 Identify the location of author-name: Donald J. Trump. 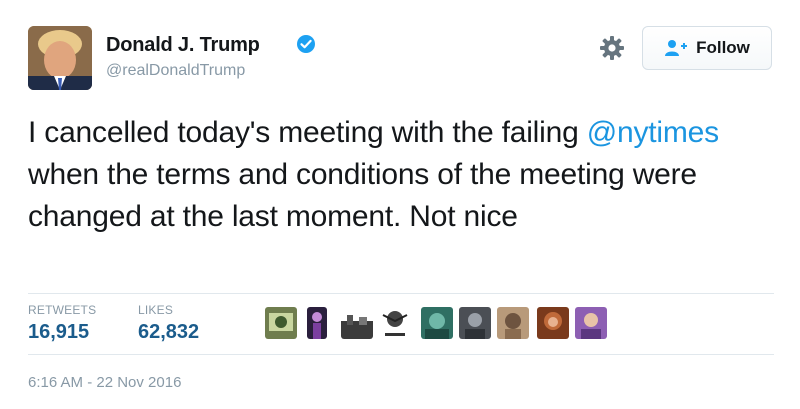
(183, 45).